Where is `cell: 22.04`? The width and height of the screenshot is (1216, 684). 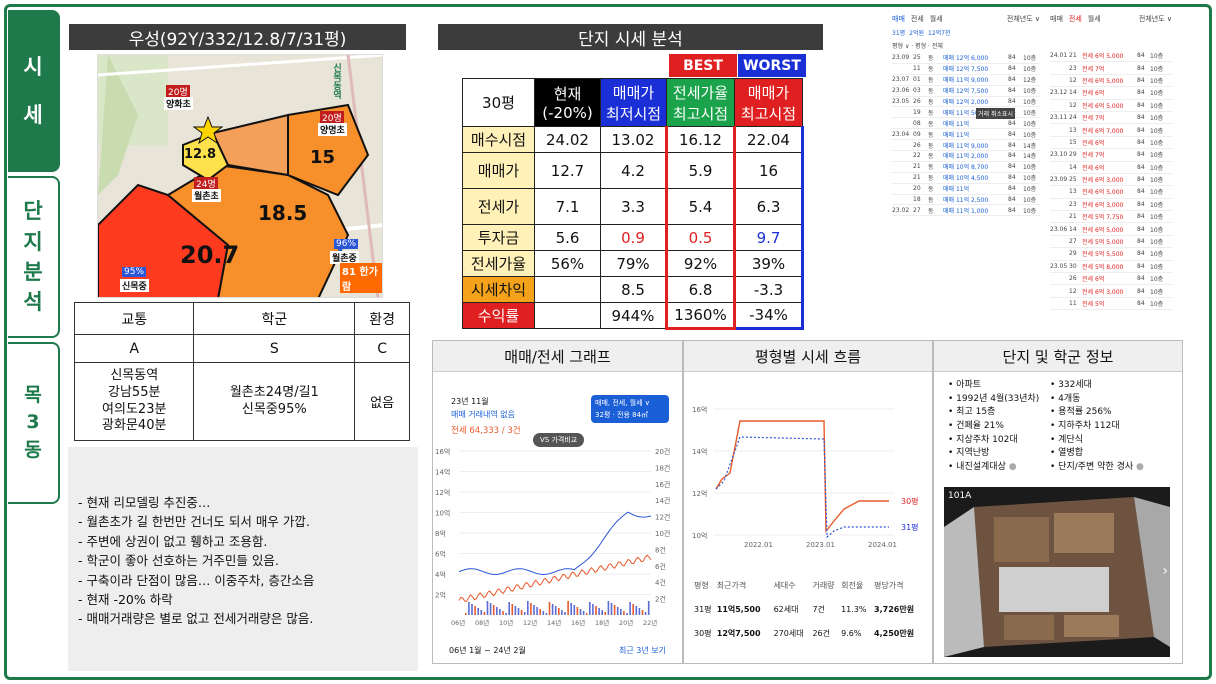 cell: 22.04 is located at coordinates (768, 139).